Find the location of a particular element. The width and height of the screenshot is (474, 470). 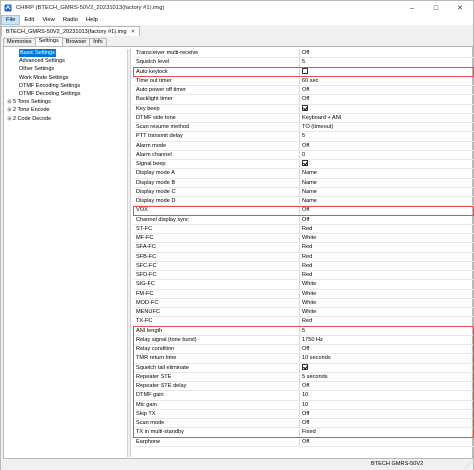

menu-radio: Radio is located at coordinates (70, 20).